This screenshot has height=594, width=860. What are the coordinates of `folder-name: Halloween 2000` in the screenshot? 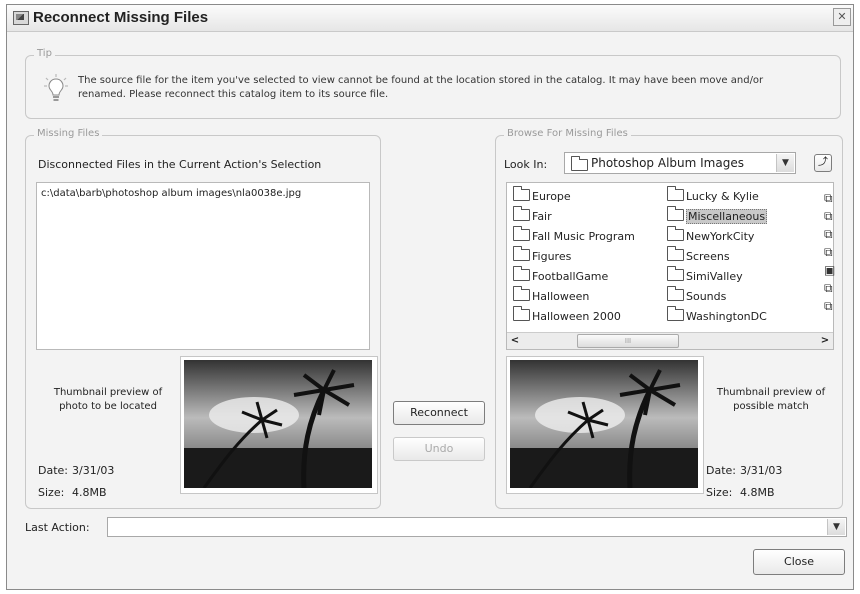 It's located at (576, 316).